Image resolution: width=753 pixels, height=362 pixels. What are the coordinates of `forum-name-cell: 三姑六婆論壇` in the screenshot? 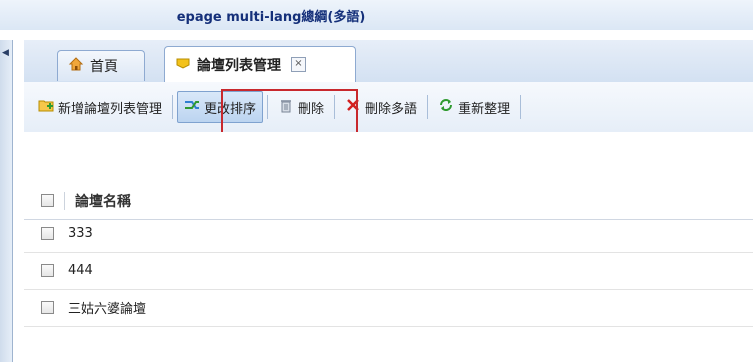 It's located at (107, 309).